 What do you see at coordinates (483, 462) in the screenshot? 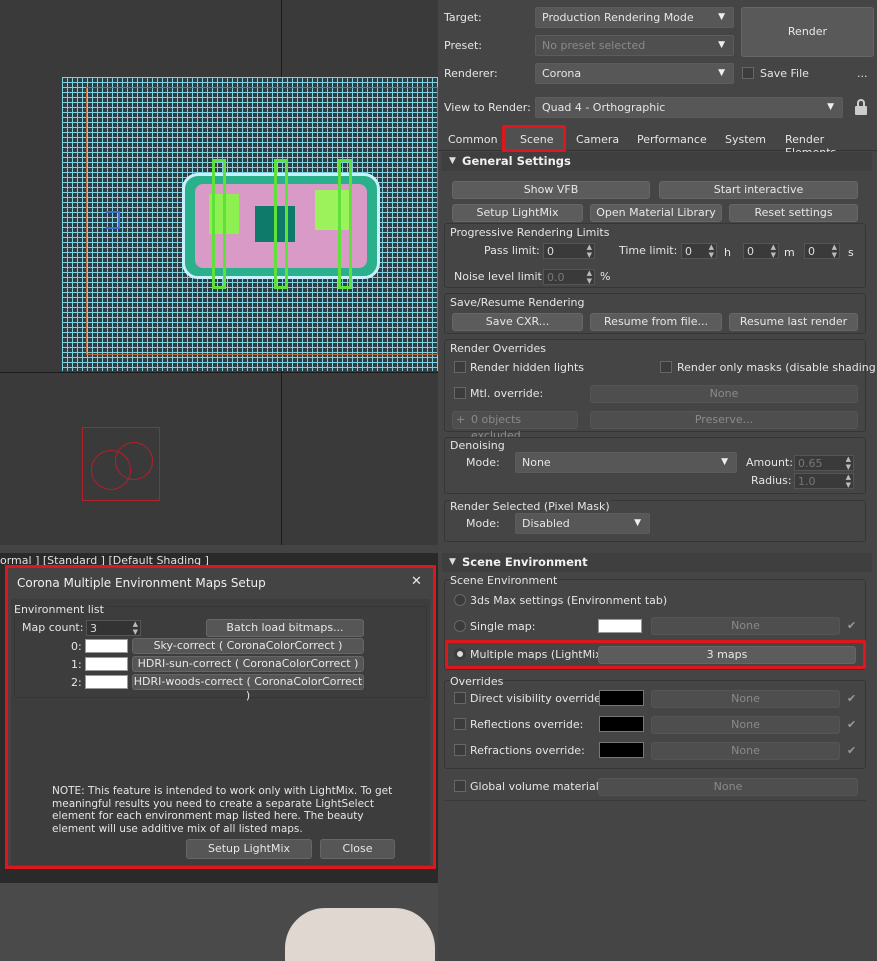
I see `denoising-mode-label: Mode:` at bounding box center [483, 462].